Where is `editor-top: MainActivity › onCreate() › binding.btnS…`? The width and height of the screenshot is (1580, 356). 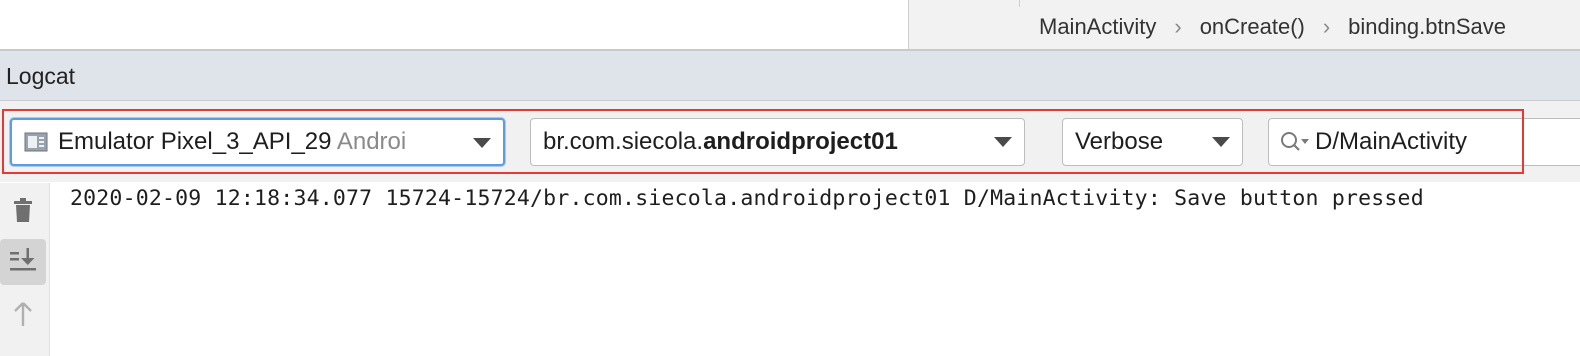 editor-top: MainActivity › onCreate() › binding.btnS… is located at coordinates (790, 25).